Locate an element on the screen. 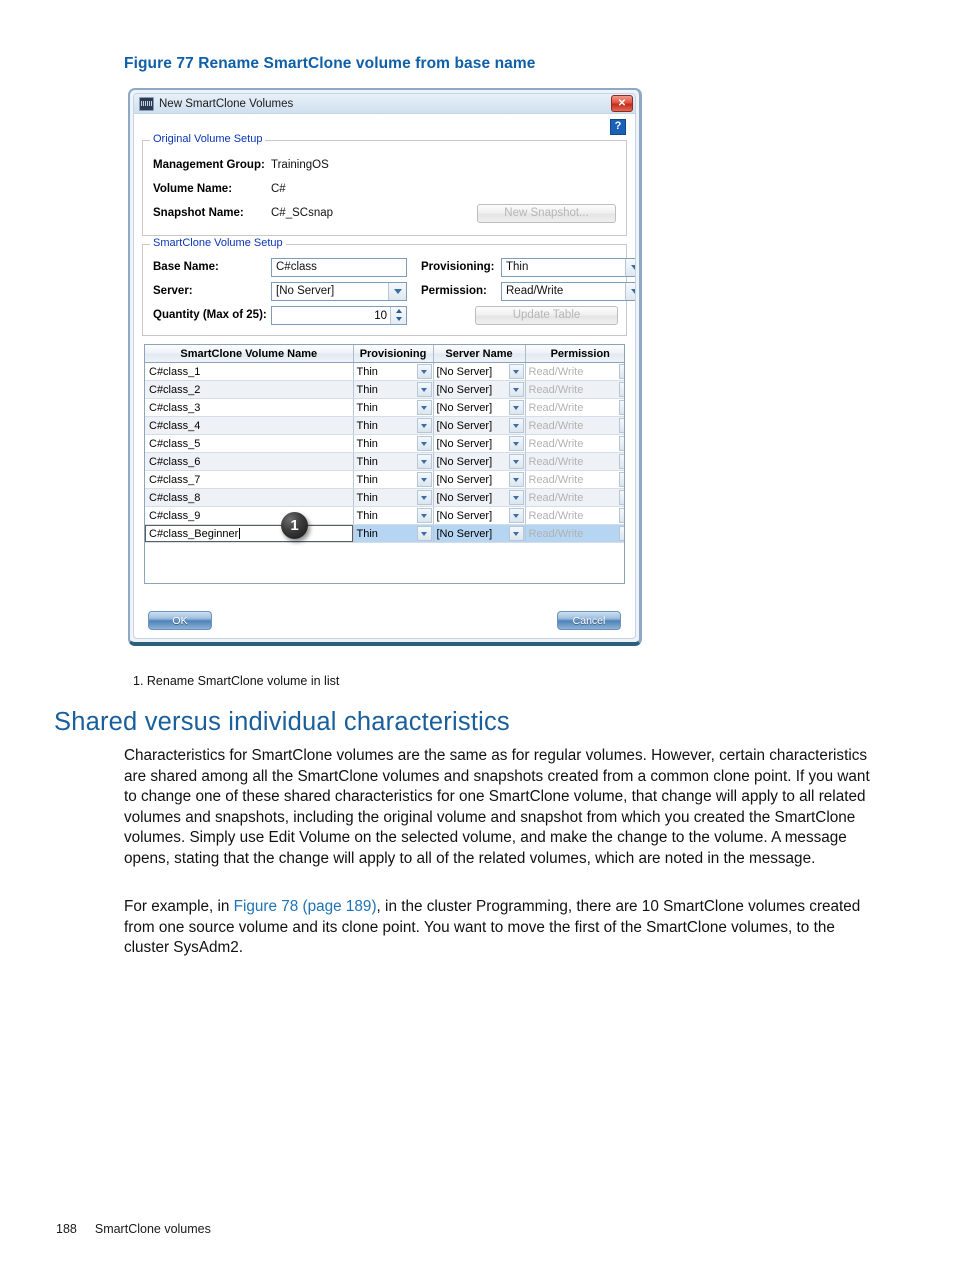 Image resolution: width=954 pixels, height=1271 pixels. spinner-arrows-icon is located at coordinates (398, 315).